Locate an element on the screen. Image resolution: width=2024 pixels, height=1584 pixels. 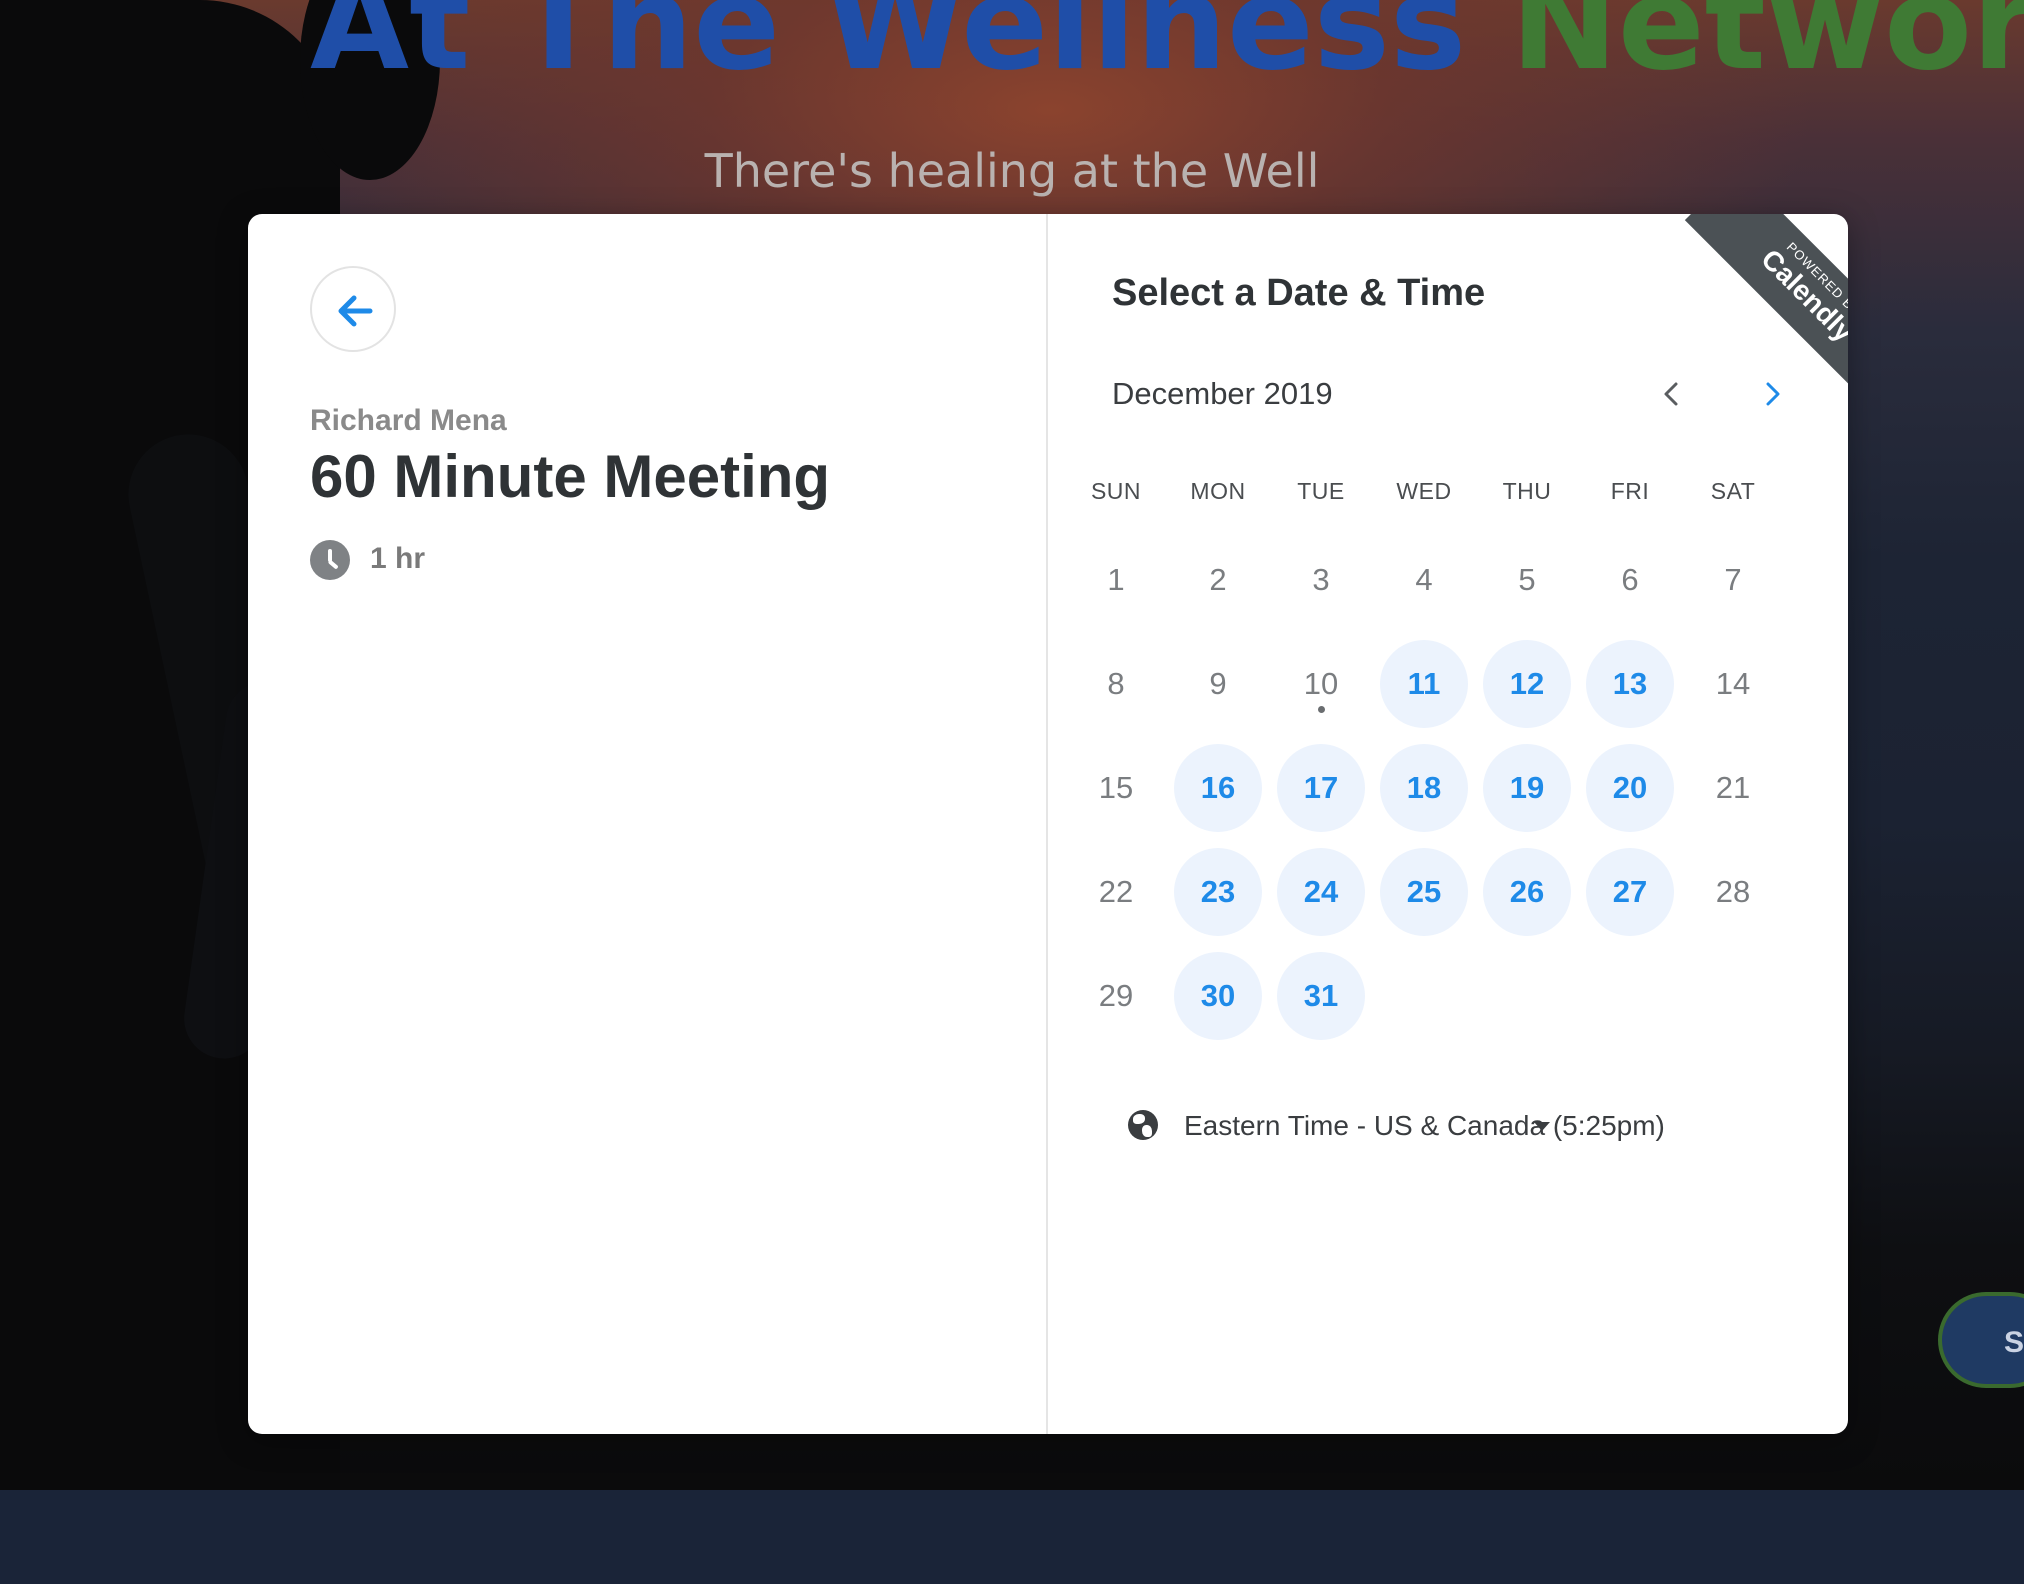
calendar-day: 21 is located at coordinates (1733, 787).